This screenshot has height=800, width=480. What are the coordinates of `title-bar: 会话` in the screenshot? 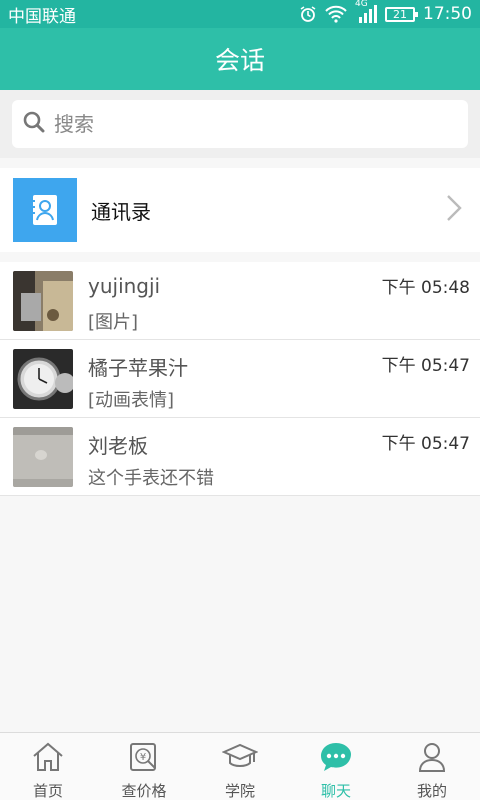 It's located at (240, 59).